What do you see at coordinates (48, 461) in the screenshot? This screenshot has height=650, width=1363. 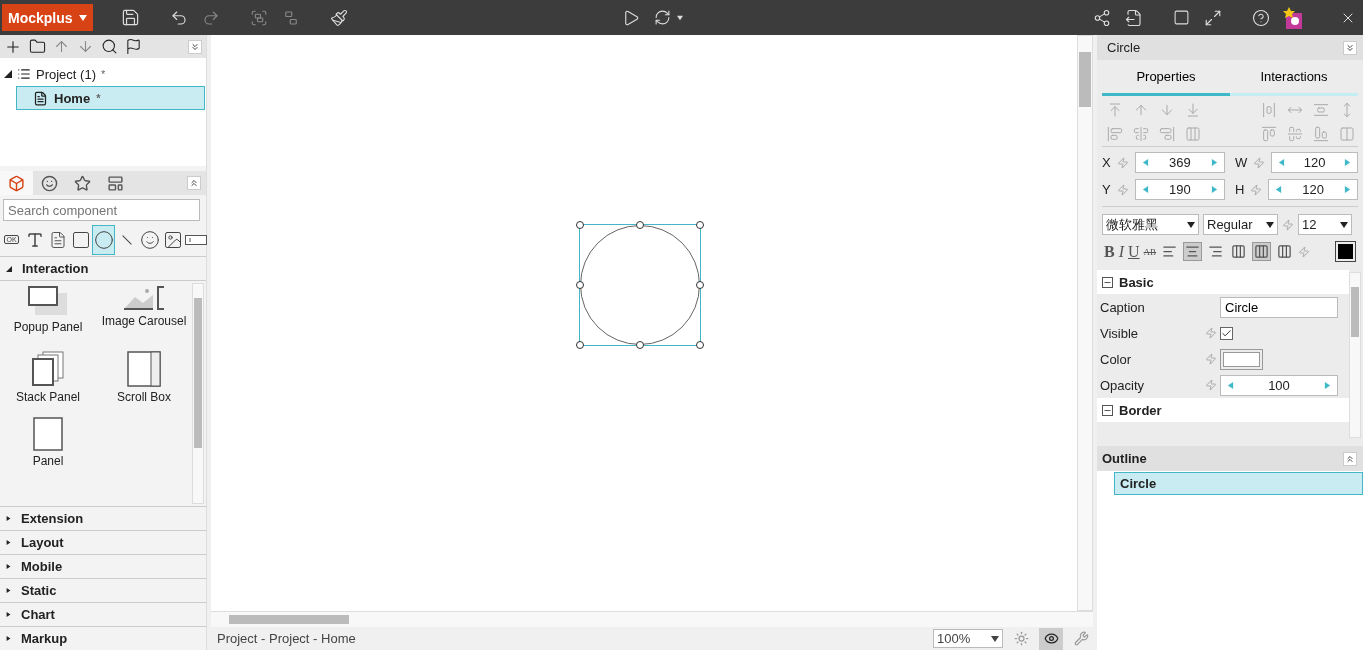 I see `component-label: Panel` at bounding box center [48, 461].